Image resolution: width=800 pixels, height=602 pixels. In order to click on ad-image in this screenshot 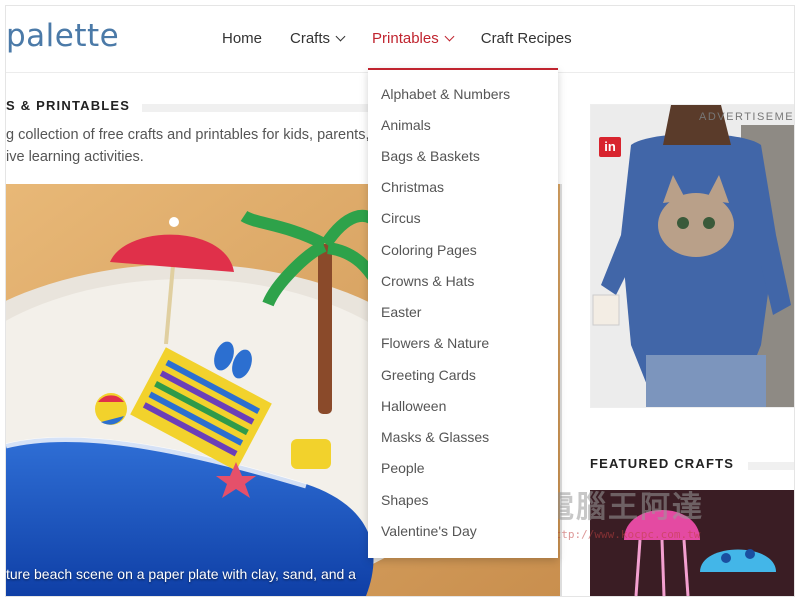, I will do `click(692, 256)`.